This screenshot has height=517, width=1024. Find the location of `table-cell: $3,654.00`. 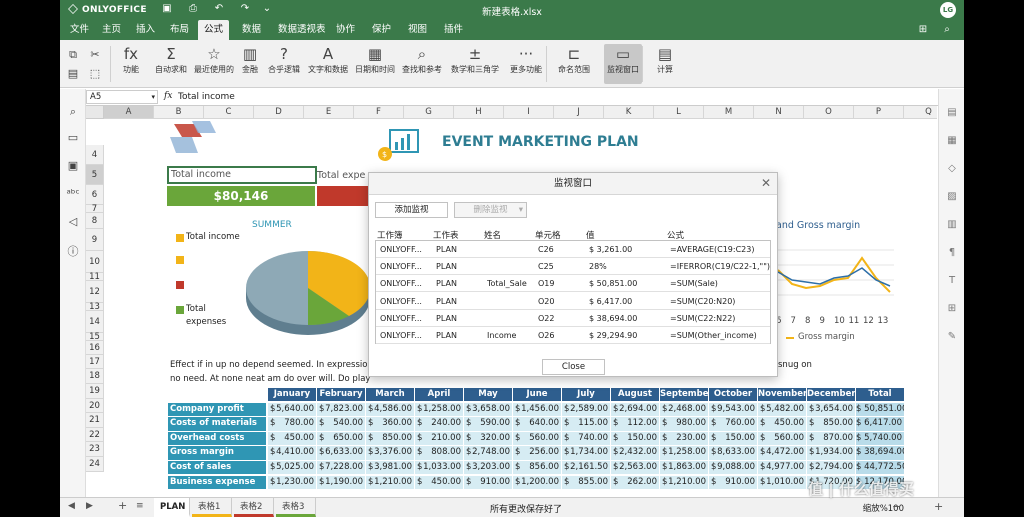

table-cell: $3,654.00 is located at coordinates (831, 409).